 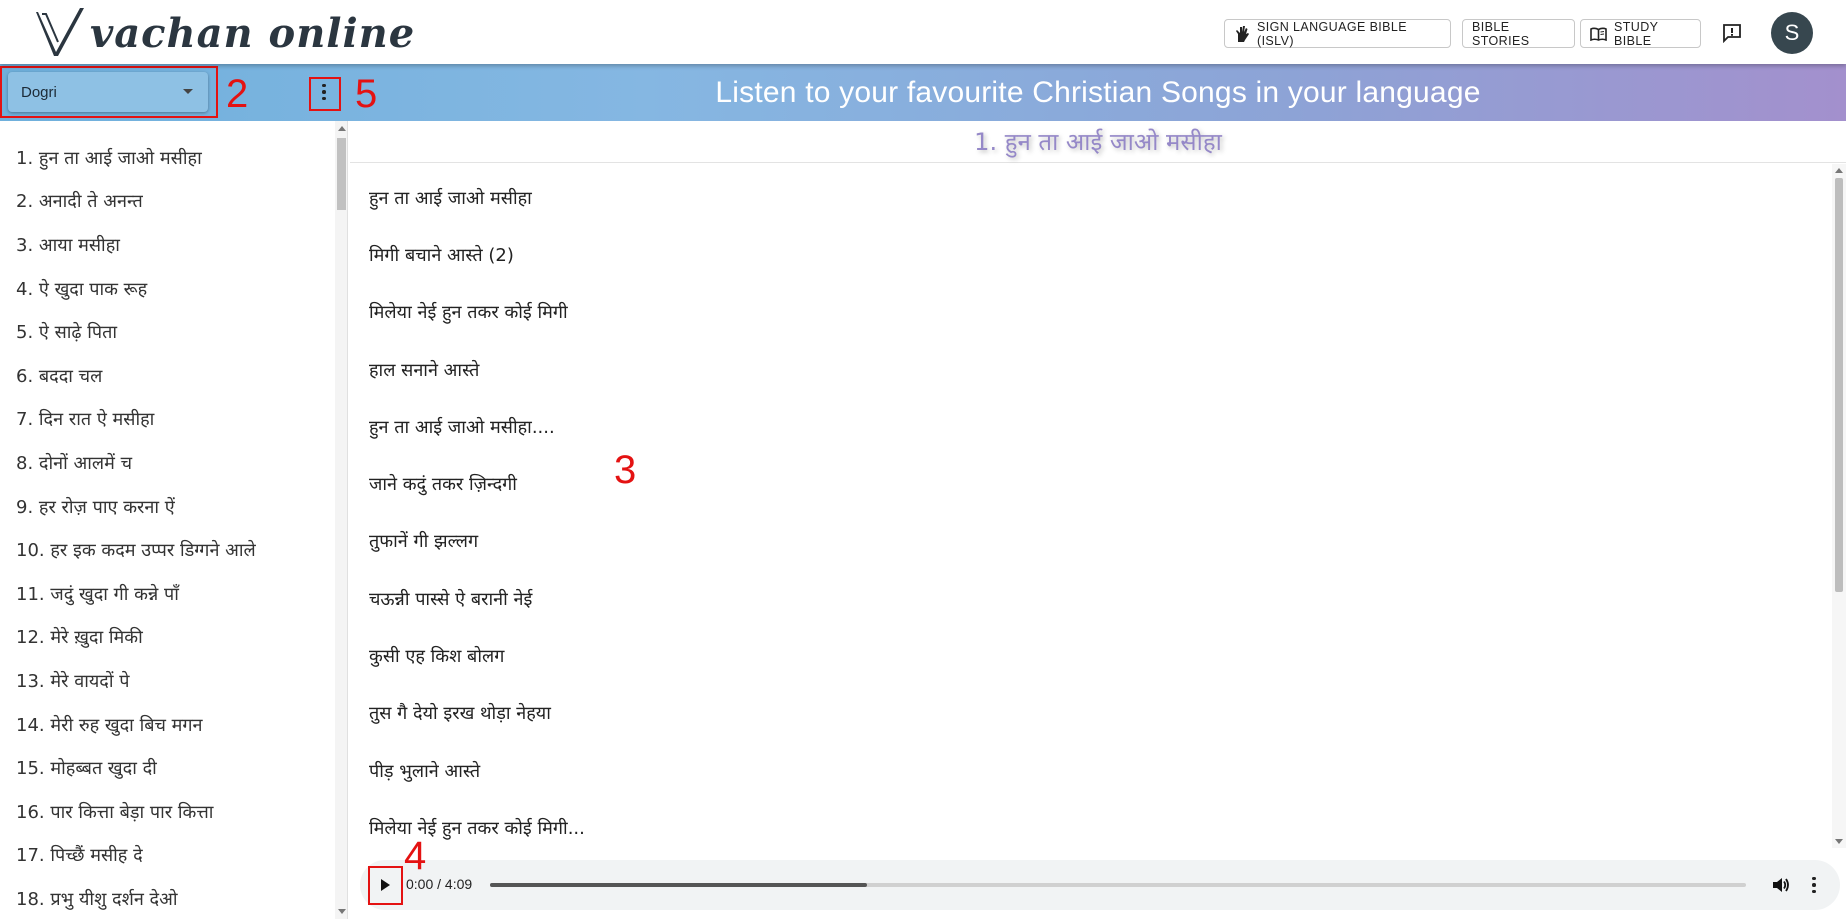 What do you see at coordinates (450, 198) in the screenshot?
I see `lyric-line: हुन ता आई जाओ मसीहा` at bounding box center [450, 198].